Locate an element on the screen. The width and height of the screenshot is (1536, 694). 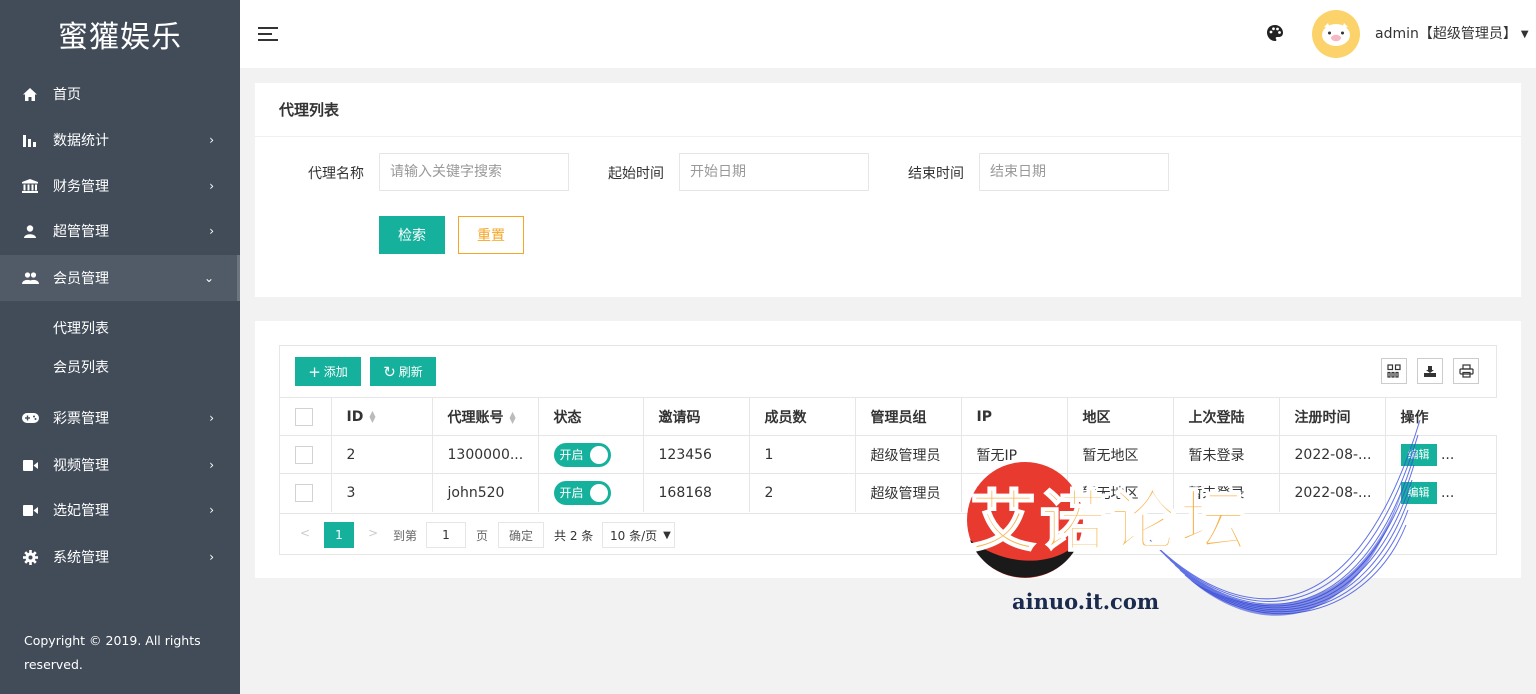
user-icon is located at coordinates (30, 231).